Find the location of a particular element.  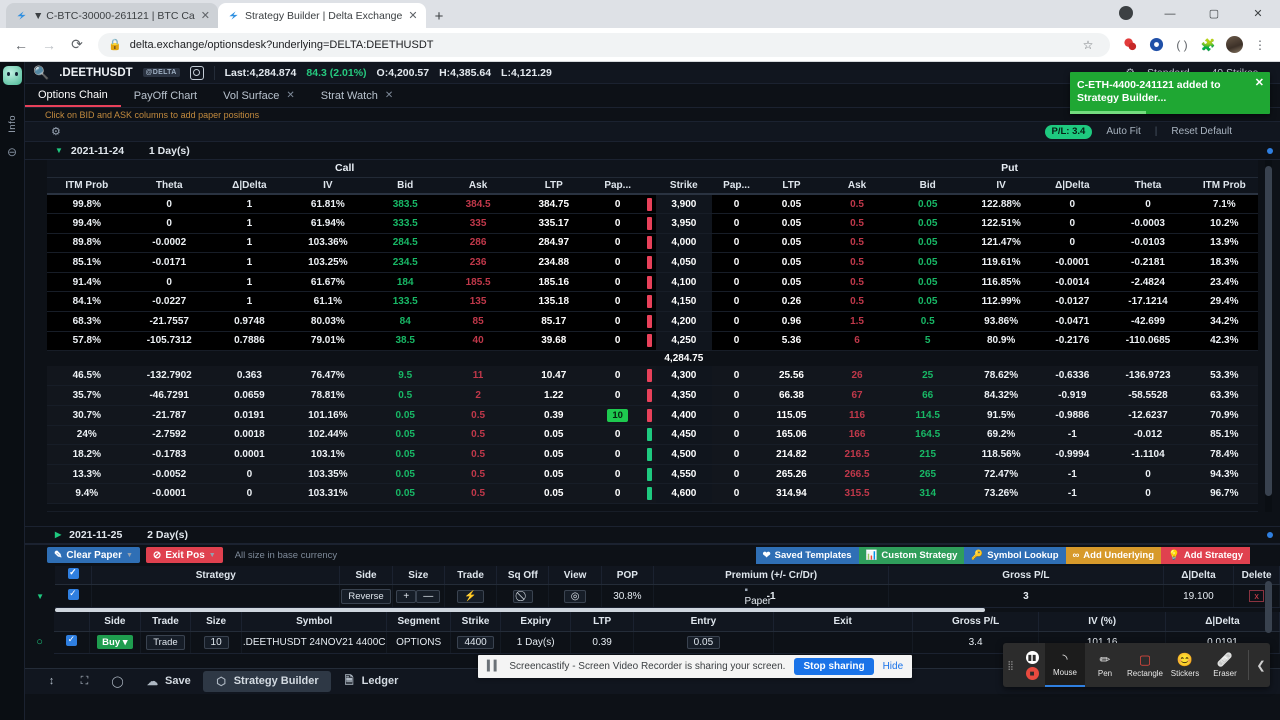

cell-call-5: 185.5 is located at coordinates (478, 282).